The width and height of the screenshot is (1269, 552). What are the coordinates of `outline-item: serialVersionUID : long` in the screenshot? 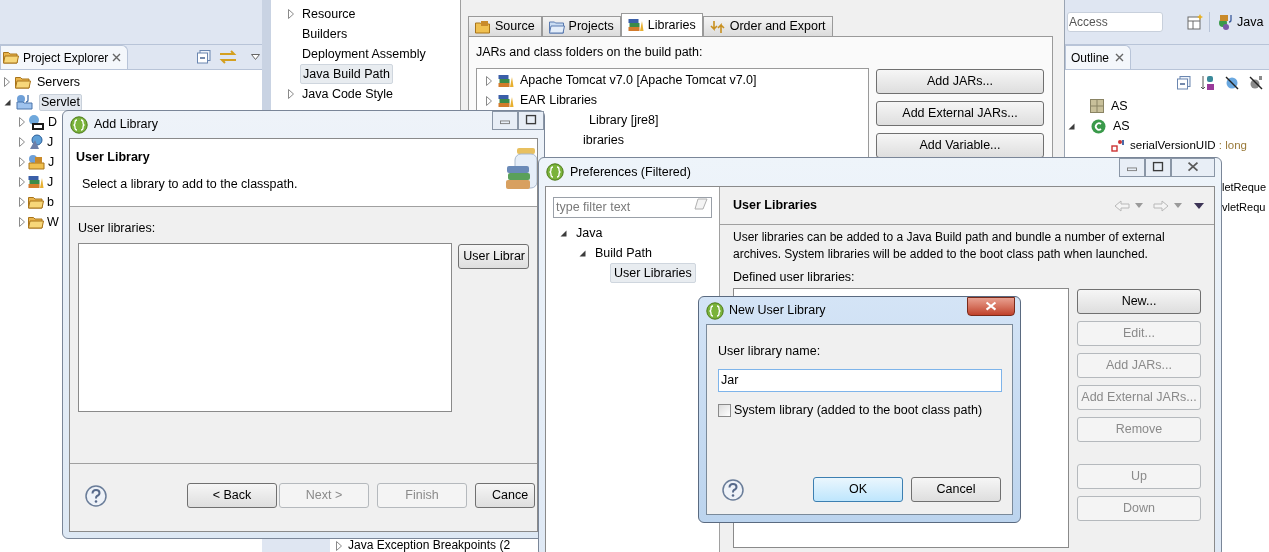 It's located at (1188, 146).